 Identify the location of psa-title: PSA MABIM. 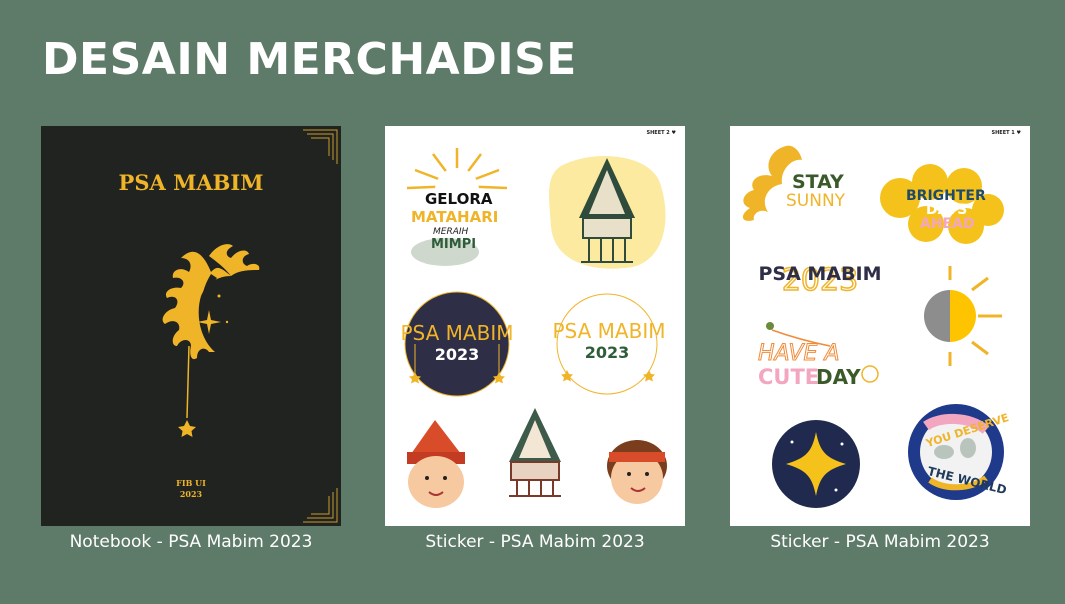
(820, 274).